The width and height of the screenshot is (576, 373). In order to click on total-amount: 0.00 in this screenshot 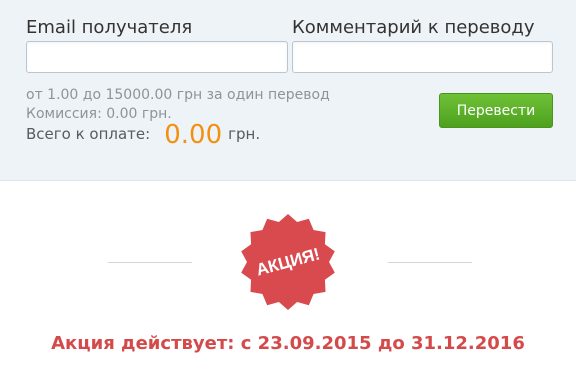, I will do `click(193, 135)`.